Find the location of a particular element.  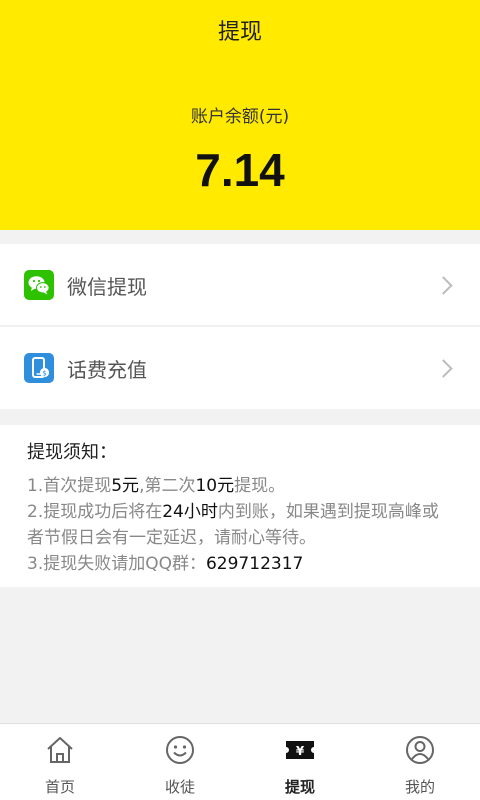

notice-line-3: 3.提现失败请加QQ群：629712317 is located at coordinates (240, 564).